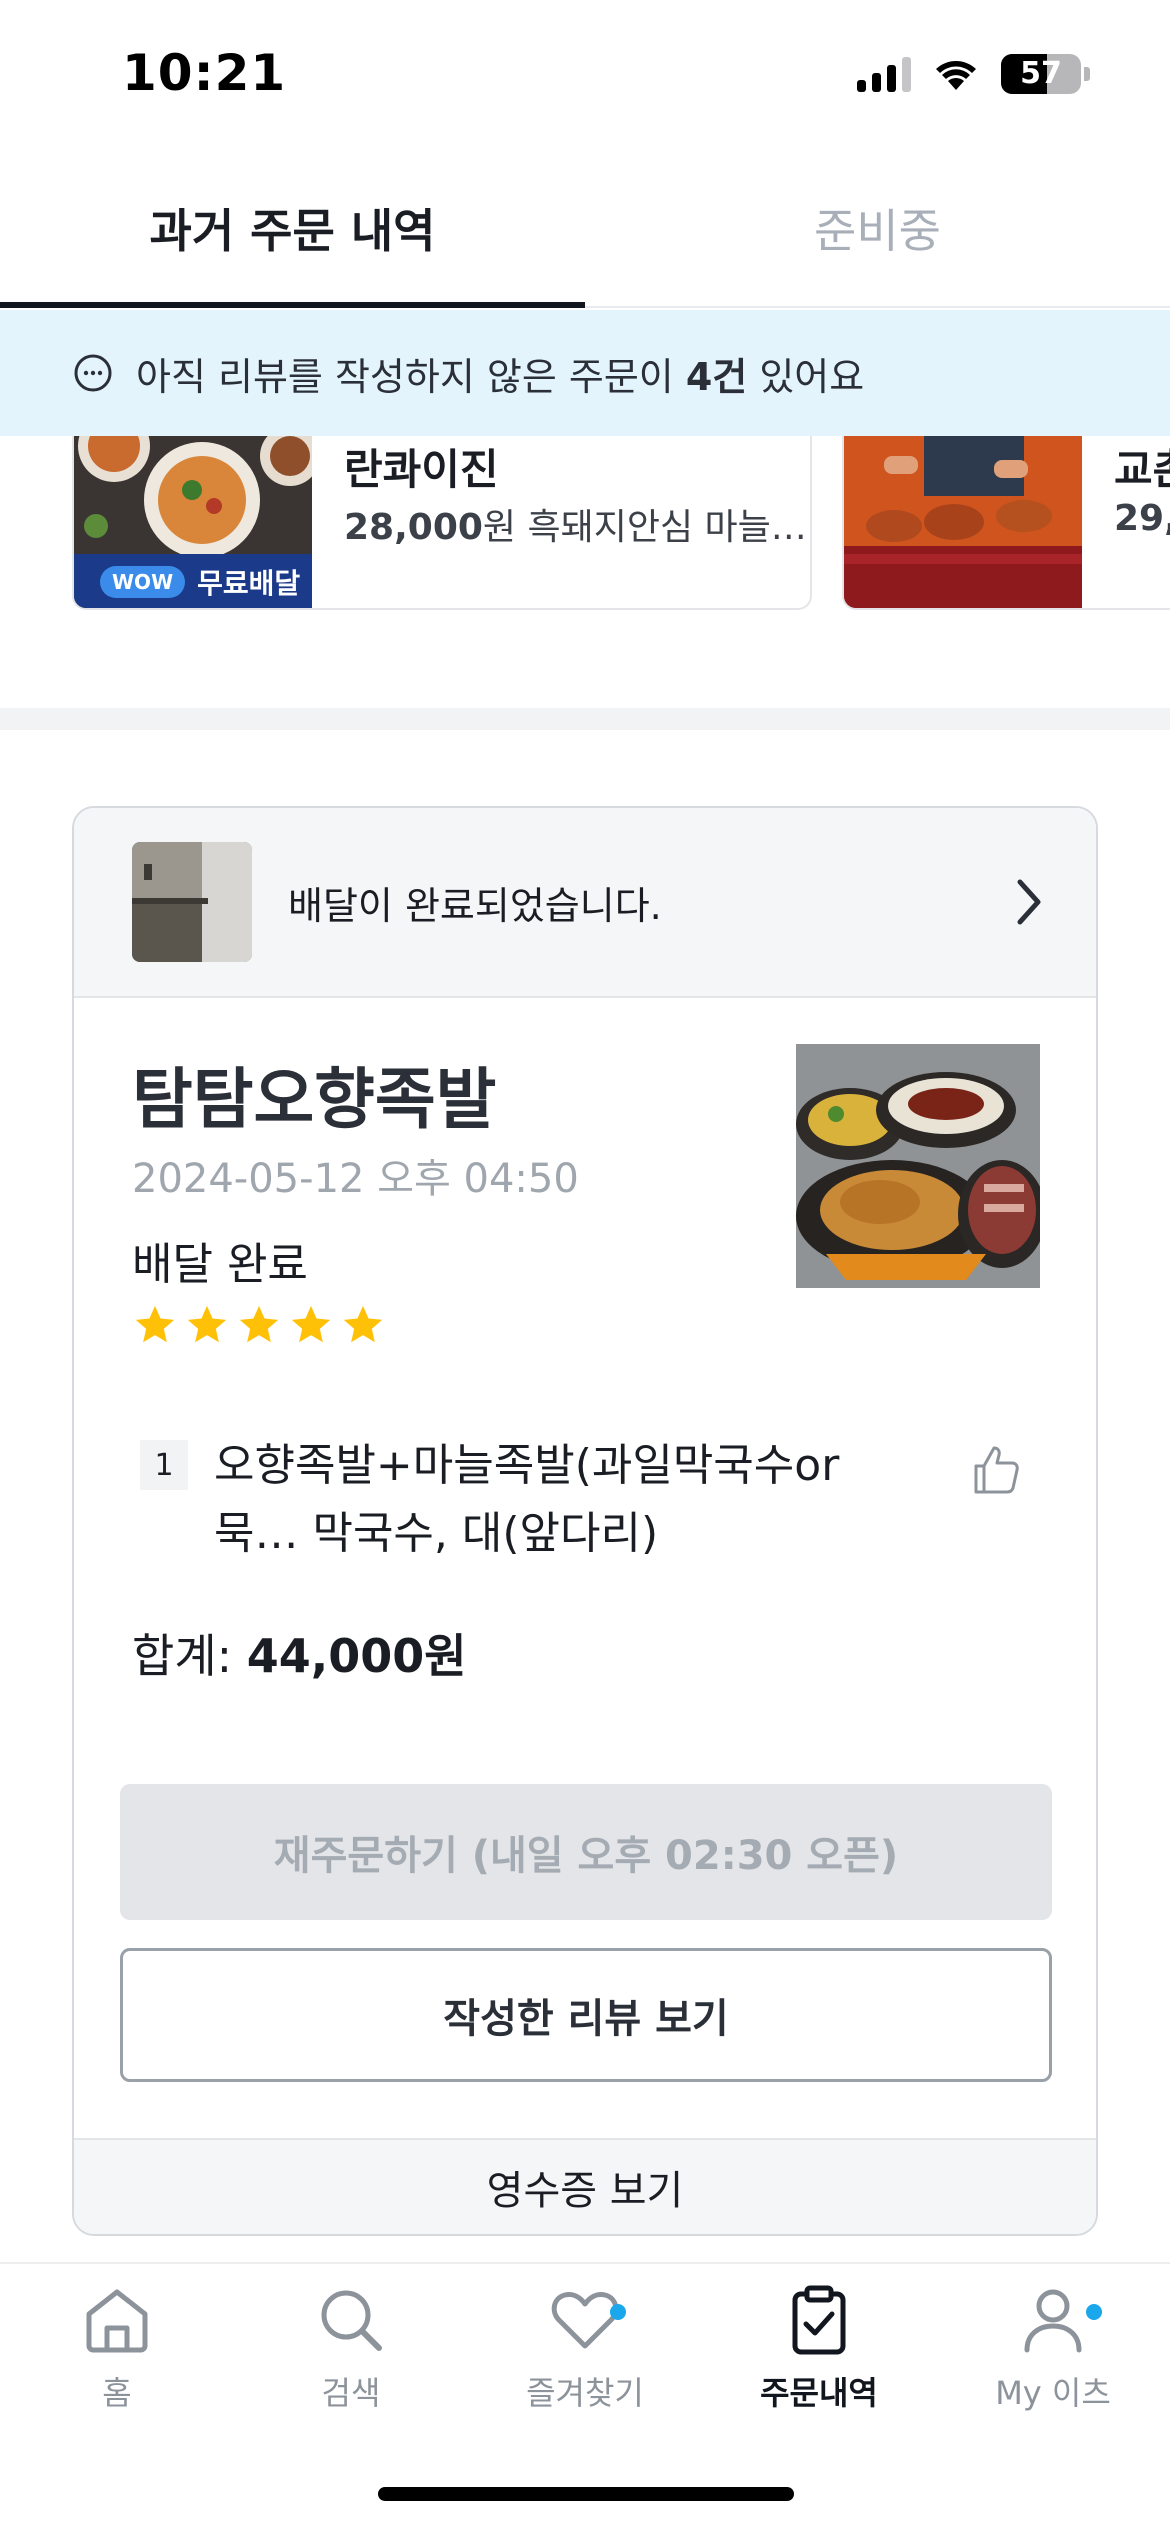  Describe the element at coordinates (351, 2393) in the screenshot. I see `nav-search-label: 검색` at that location.